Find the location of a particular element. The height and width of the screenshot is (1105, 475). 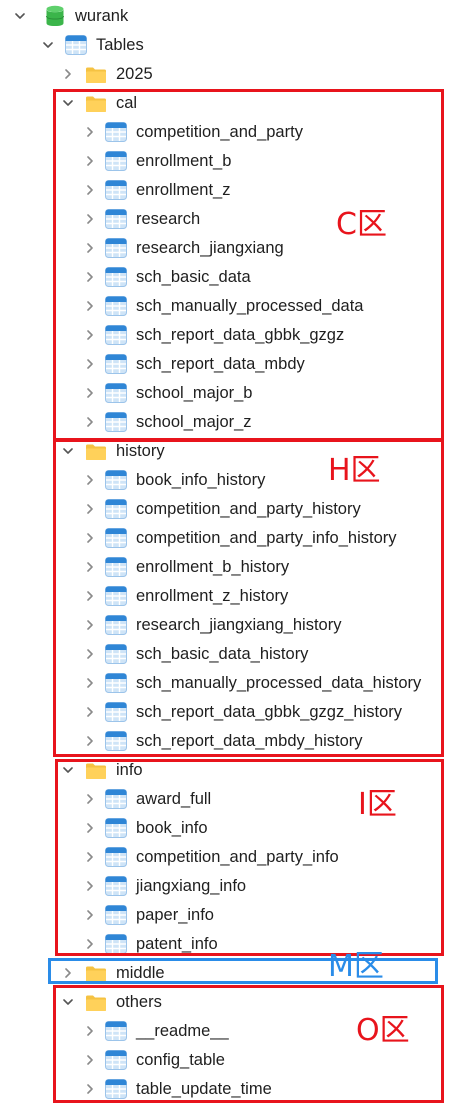

zone-label: M区 is located at coordinates (356, 966).